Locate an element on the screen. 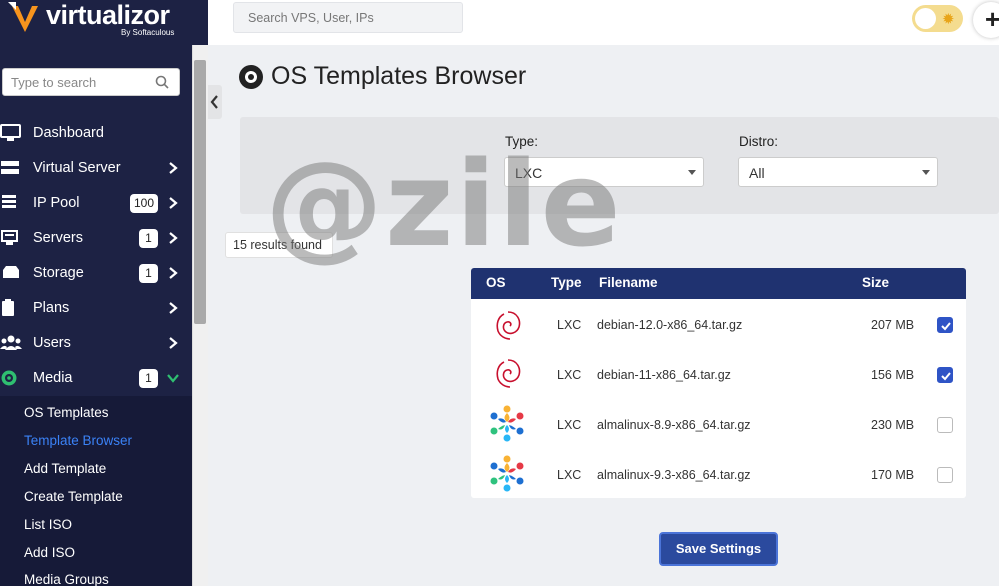  search-icon is located at coordinates (162, 82).